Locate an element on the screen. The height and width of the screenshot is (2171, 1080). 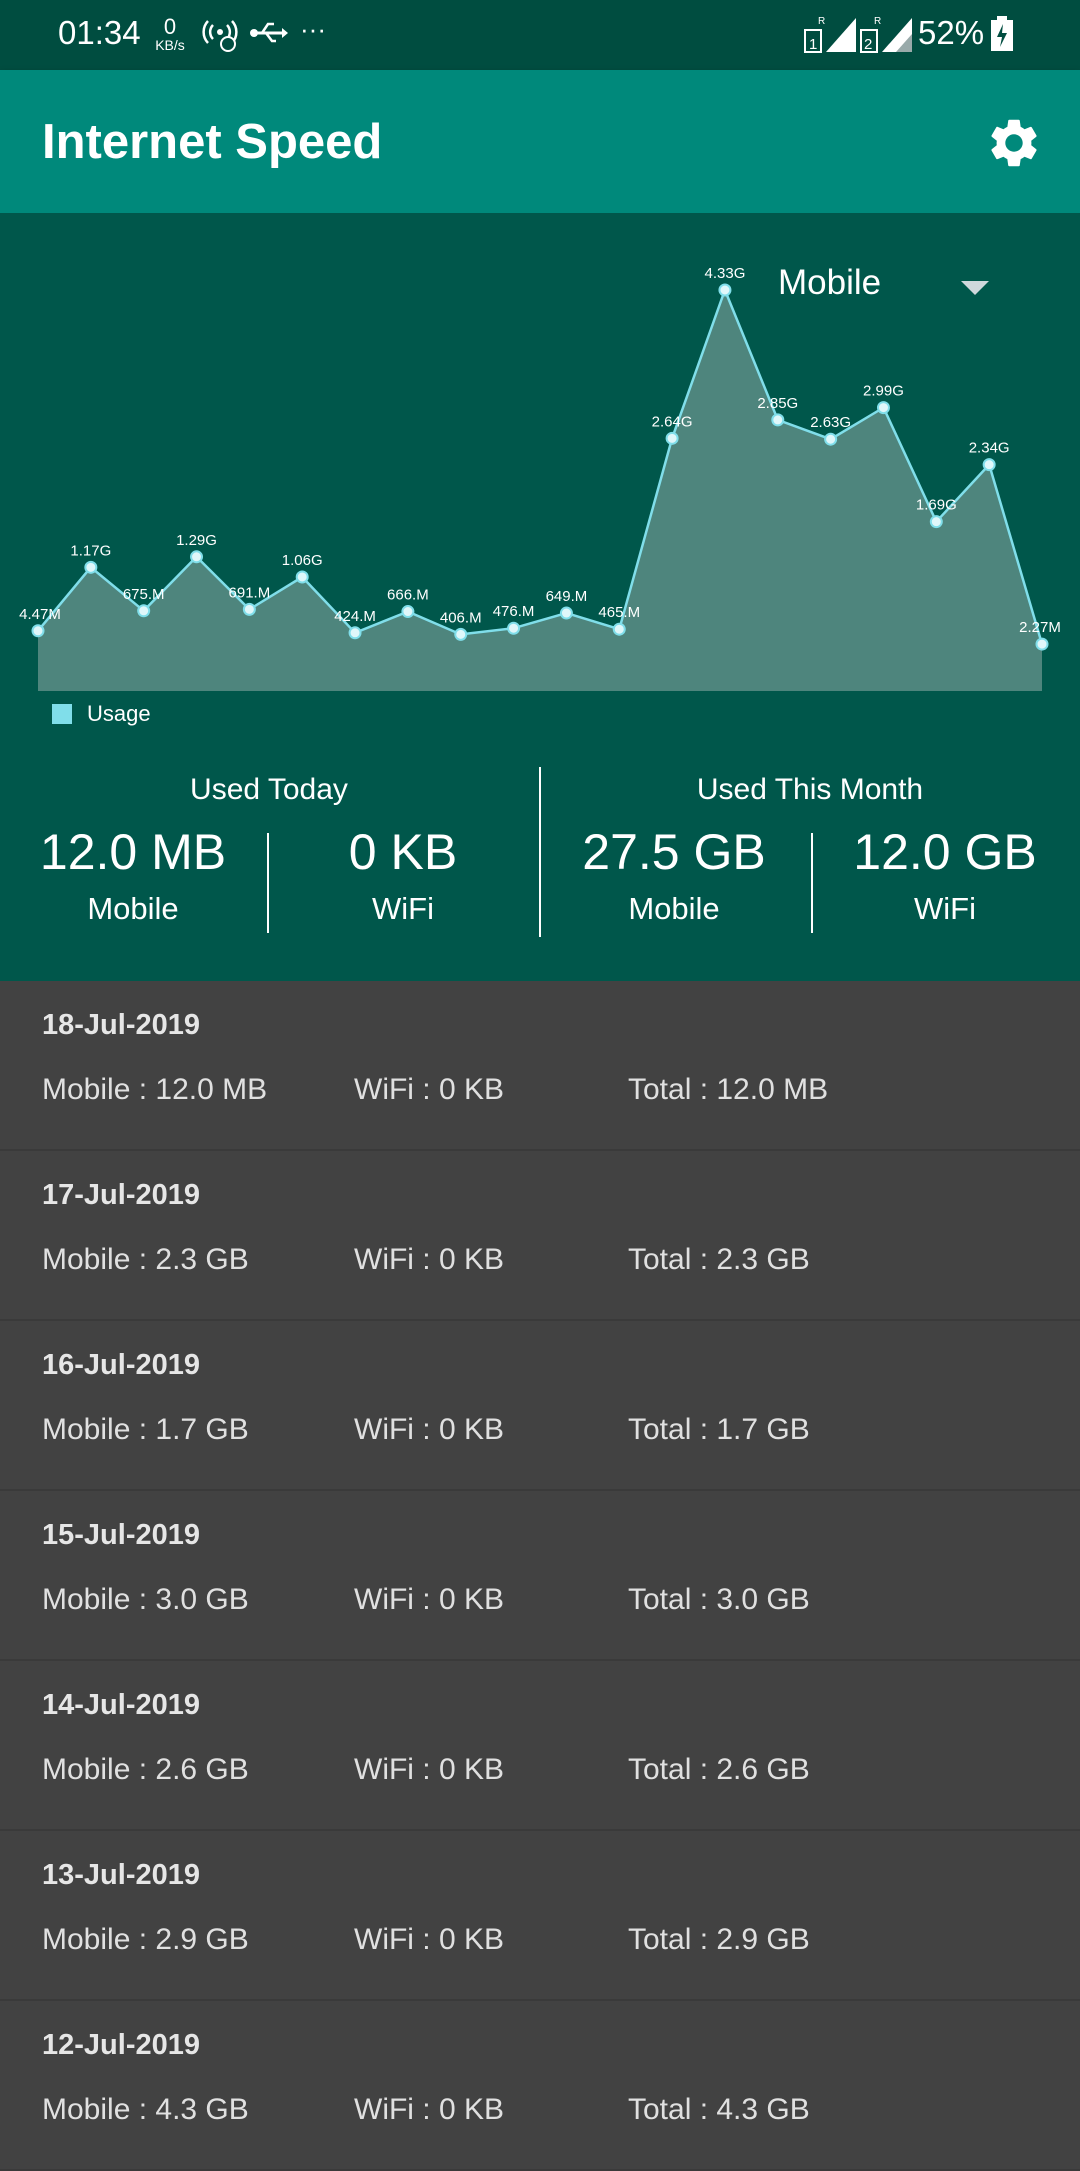
app-bar: Internet Speed is located at coordinates (540, 141).